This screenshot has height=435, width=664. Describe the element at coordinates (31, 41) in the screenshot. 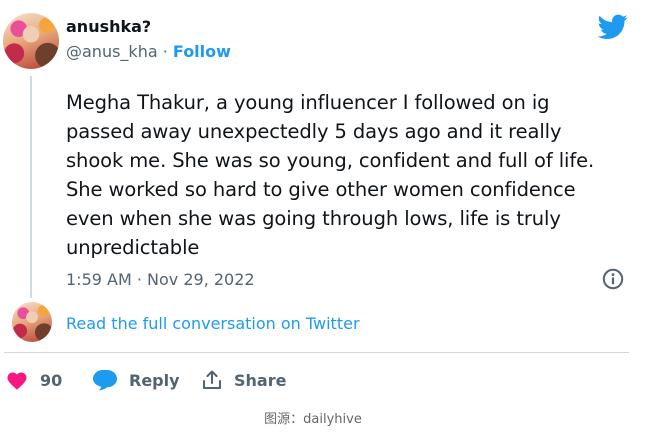

I see `author-avatar` at that location.